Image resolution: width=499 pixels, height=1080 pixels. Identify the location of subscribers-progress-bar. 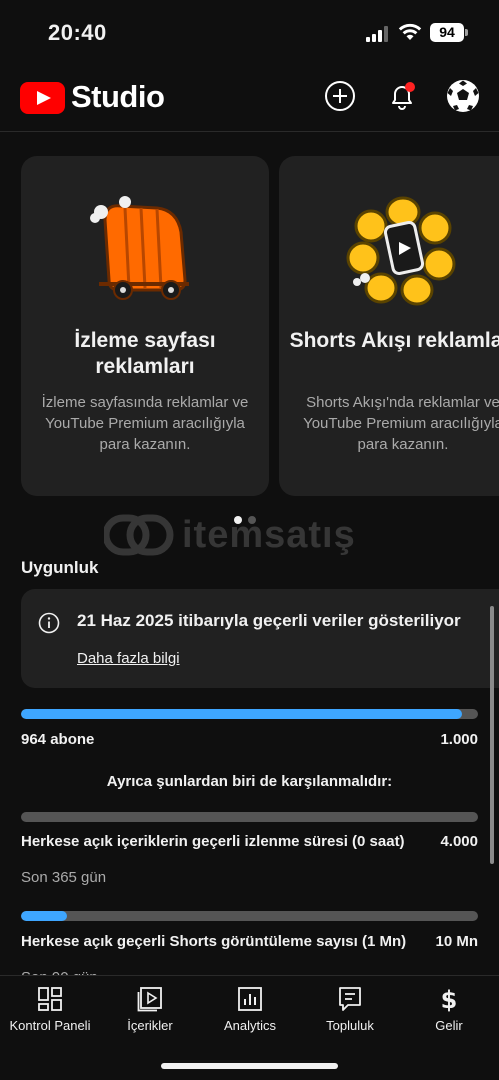
(249, 714).